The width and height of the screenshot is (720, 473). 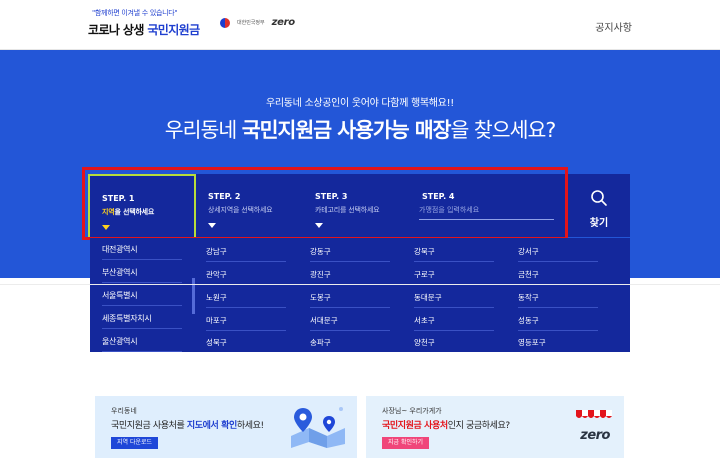 What do you see at coordinates (318, 427) in the screenshot?
I see `map-pin-icon` at bounding box center [318, 427].